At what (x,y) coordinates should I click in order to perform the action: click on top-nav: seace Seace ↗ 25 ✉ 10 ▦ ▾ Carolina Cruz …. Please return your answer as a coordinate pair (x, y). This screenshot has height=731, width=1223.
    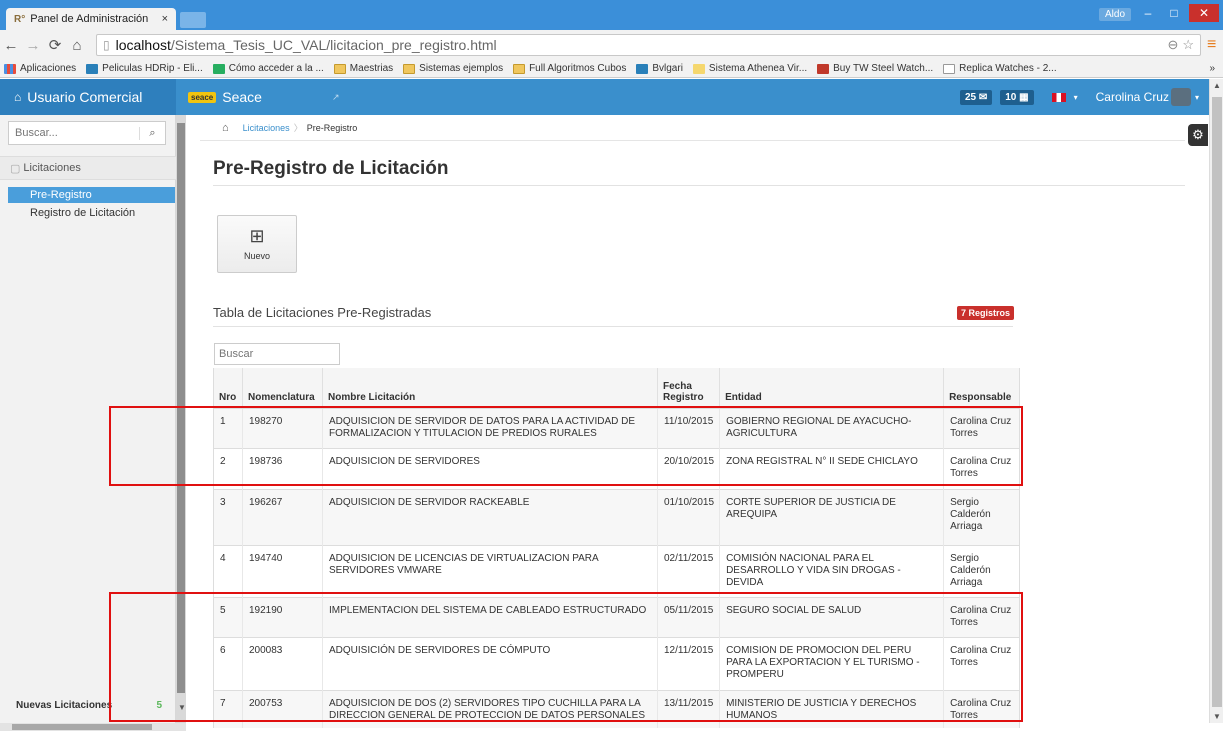
    Looking at the image, I should click on (694, 97).